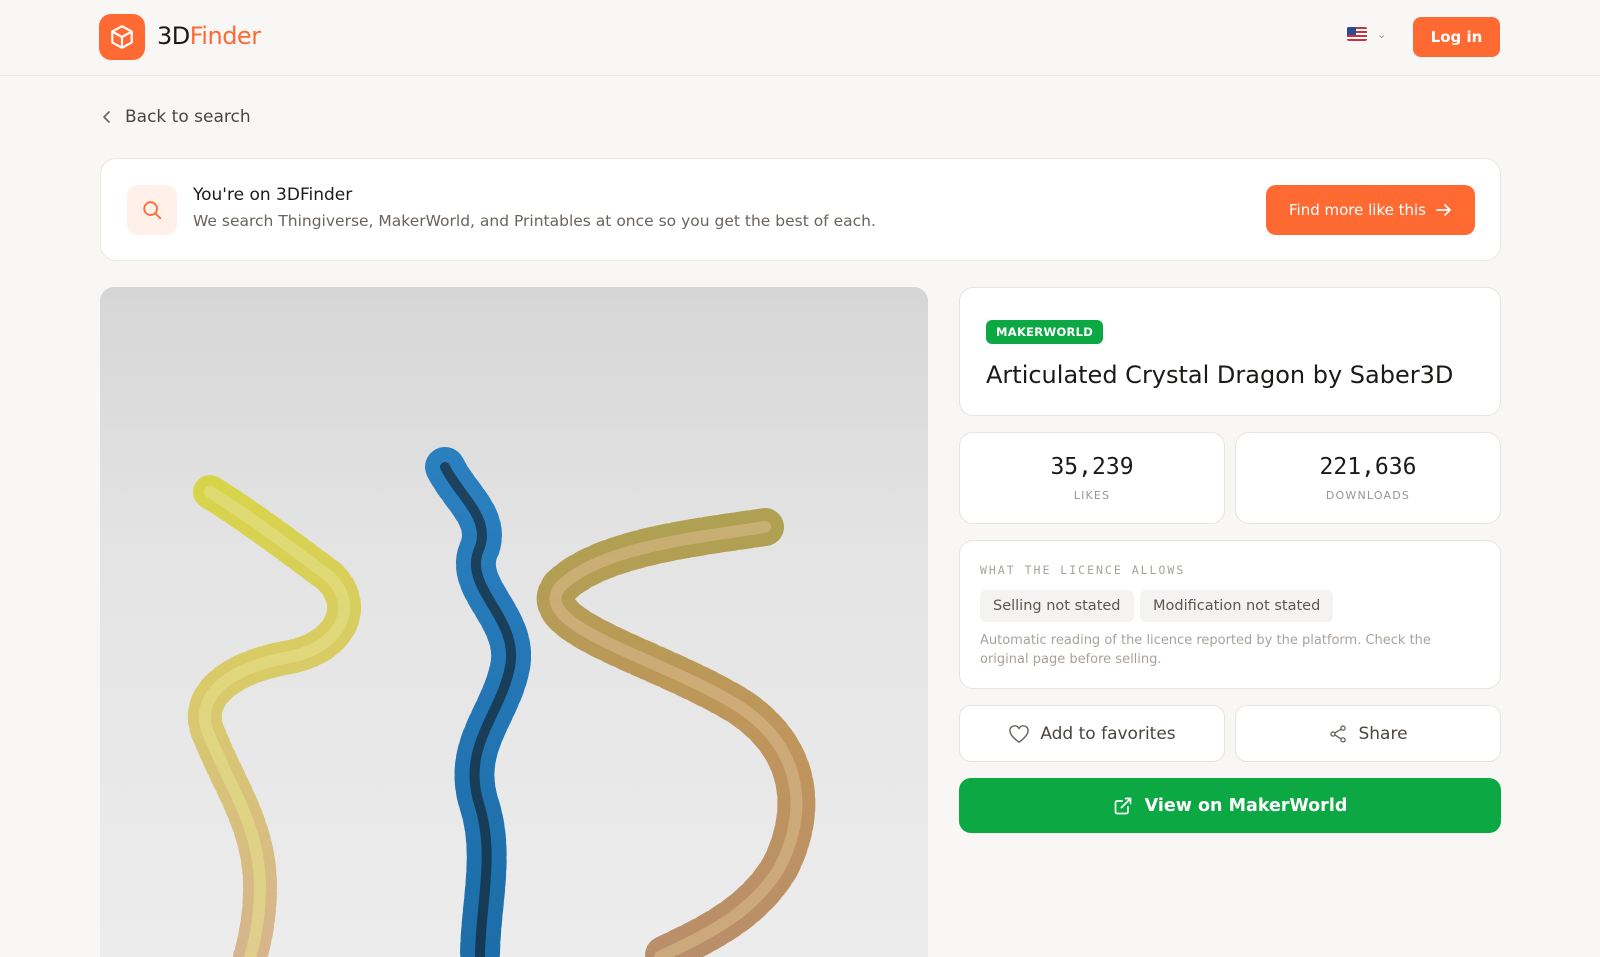 The image size is (1600, 957). Describe the element at coordinates (1456, 37) in the screenshot. I see `login-button: Log in` at that location.